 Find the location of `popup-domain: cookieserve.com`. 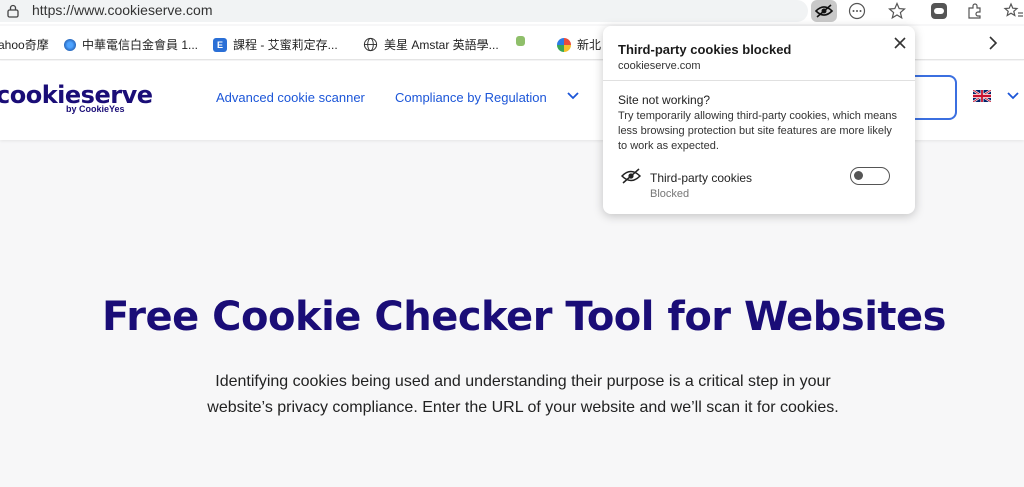

popup-domain: cookieserve.com is located at coordinates (659, 66).